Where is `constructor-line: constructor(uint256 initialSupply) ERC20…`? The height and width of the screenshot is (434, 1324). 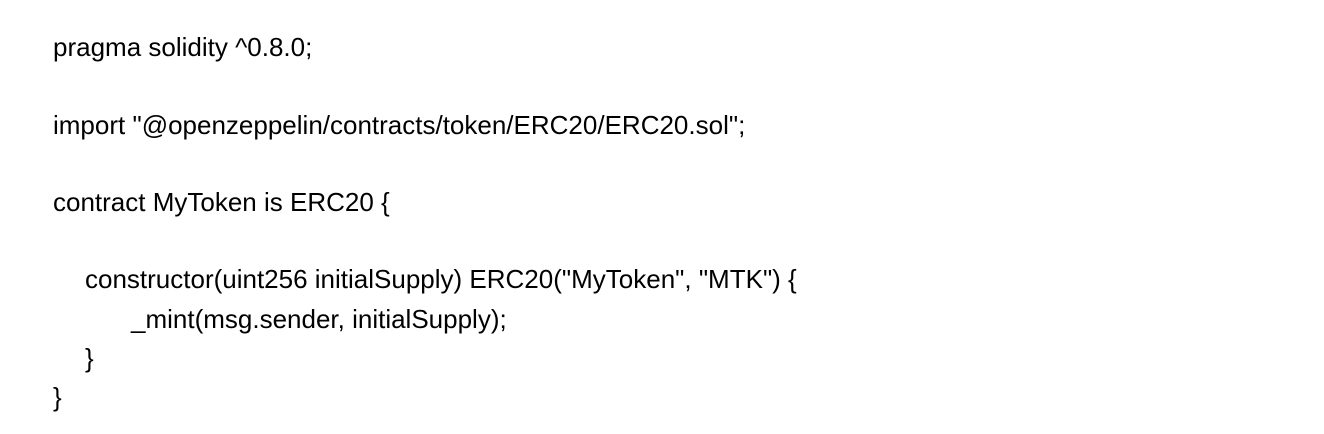
constructor-line: constructor(uint256 initialSupply) ERC20… is located at coordinates (441, 279).